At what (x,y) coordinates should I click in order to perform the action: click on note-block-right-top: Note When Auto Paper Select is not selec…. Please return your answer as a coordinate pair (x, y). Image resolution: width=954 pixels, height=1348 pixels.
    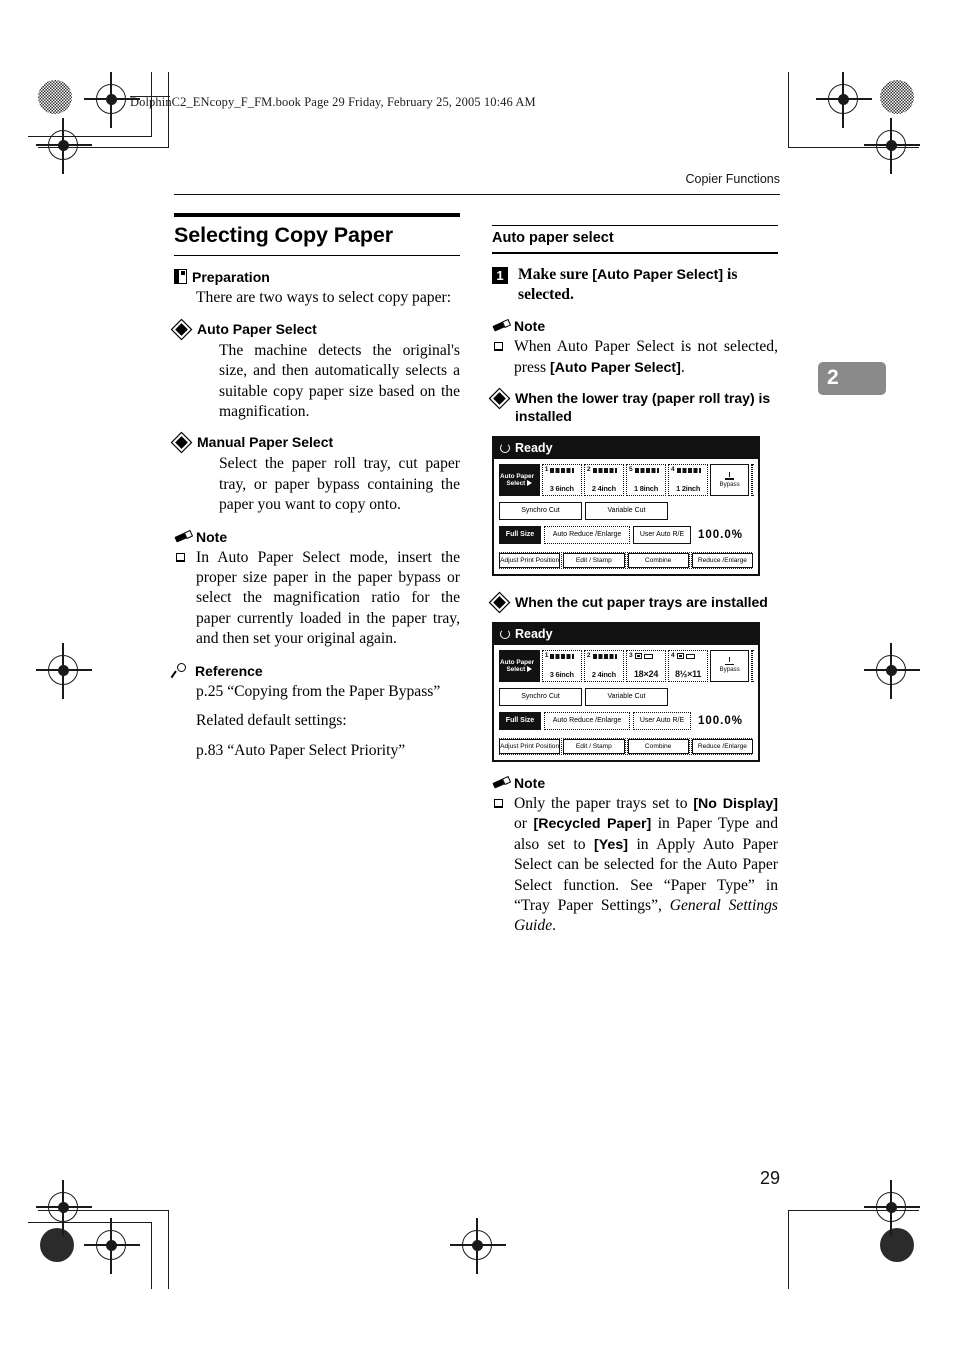
    Looking at the image, I should click on (635, 348).